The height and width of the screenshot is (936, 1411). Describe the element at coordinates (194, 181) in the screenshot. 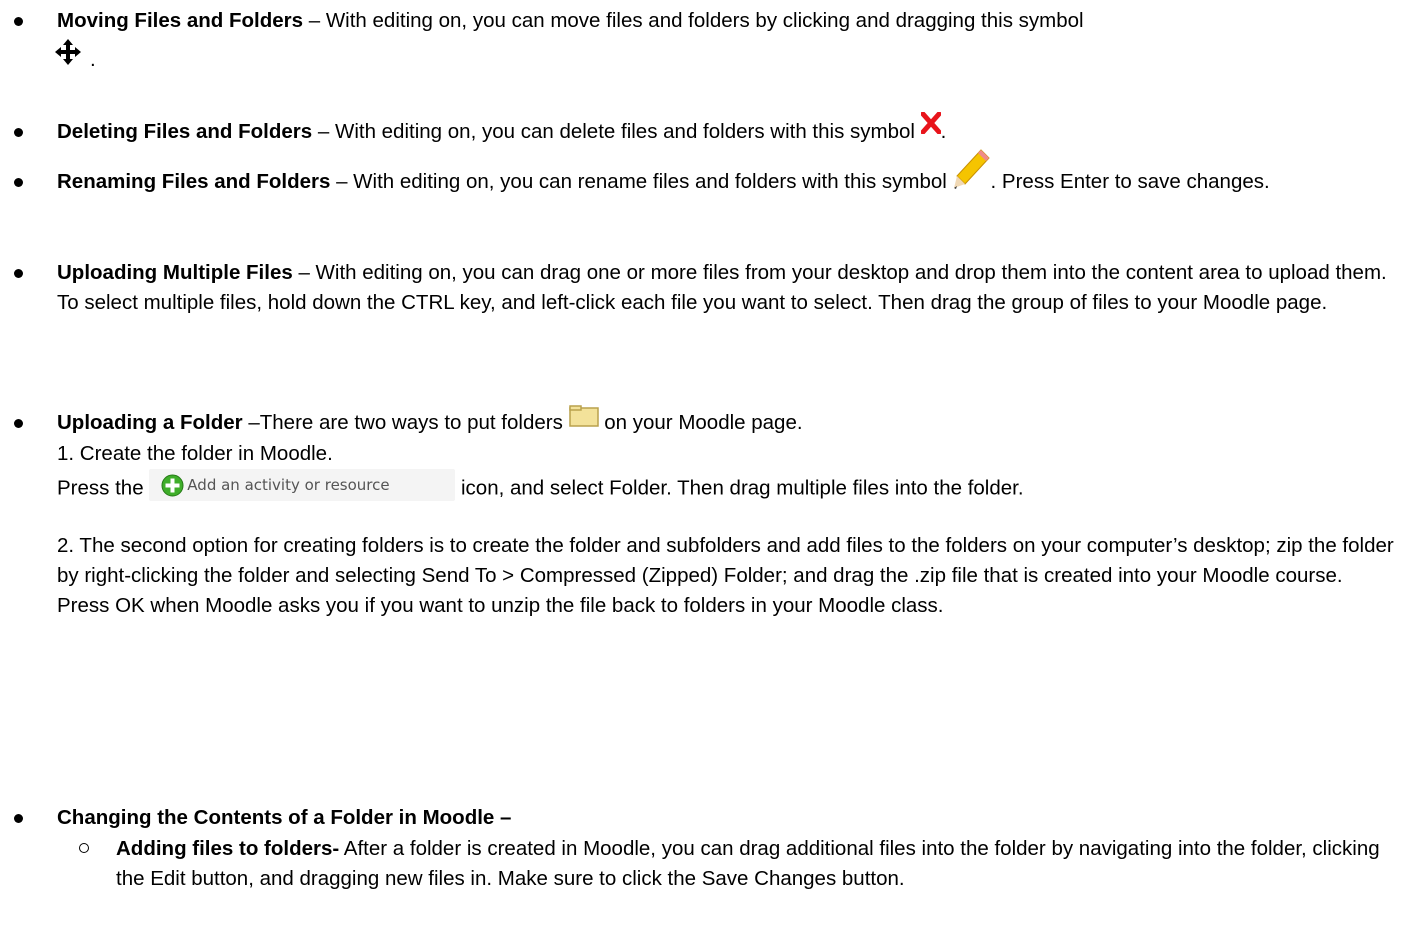

I see `item-title: Renaming Files and Folders` at that location.